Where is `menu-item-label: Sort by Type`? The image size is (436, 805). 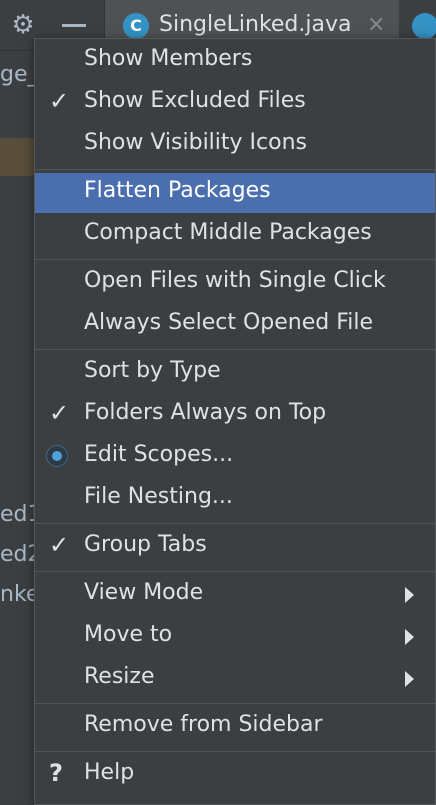 menu-item-label: Sort by Type is located at coordinates (152, 370).